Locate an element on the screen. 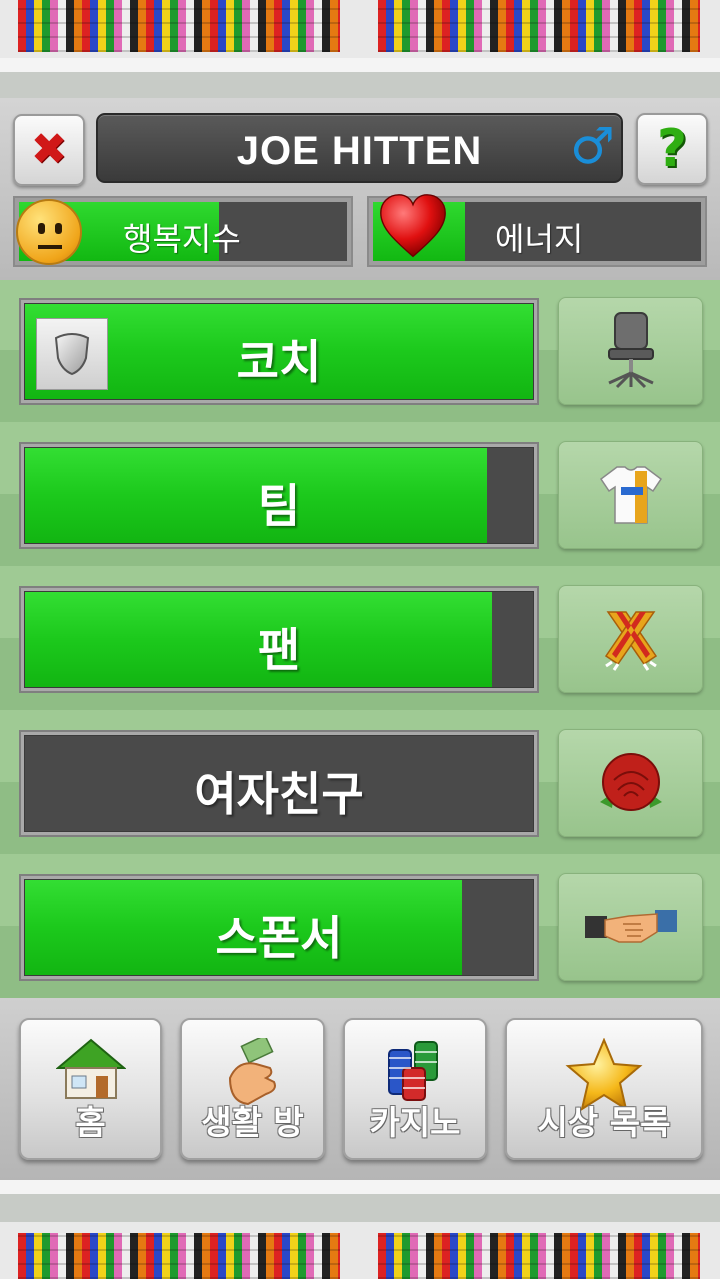 This screenshot has height=1279, width=720. team-relation-button: 팀 is located at coordinates (279, 495).